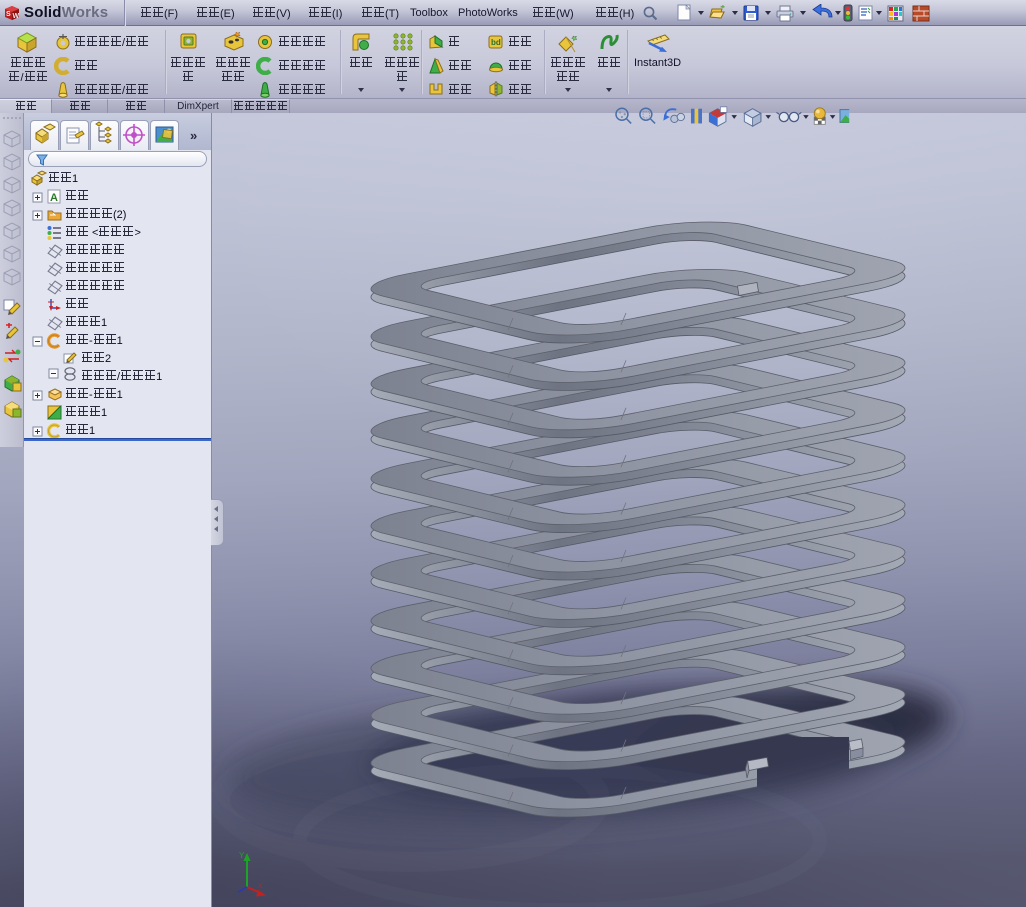 The height and width of the screenshot is (907, 1026). What do you see at coordinates (260, 886) in the screenshot?
I see `svg-text: X` at bounding box center [260, 886].